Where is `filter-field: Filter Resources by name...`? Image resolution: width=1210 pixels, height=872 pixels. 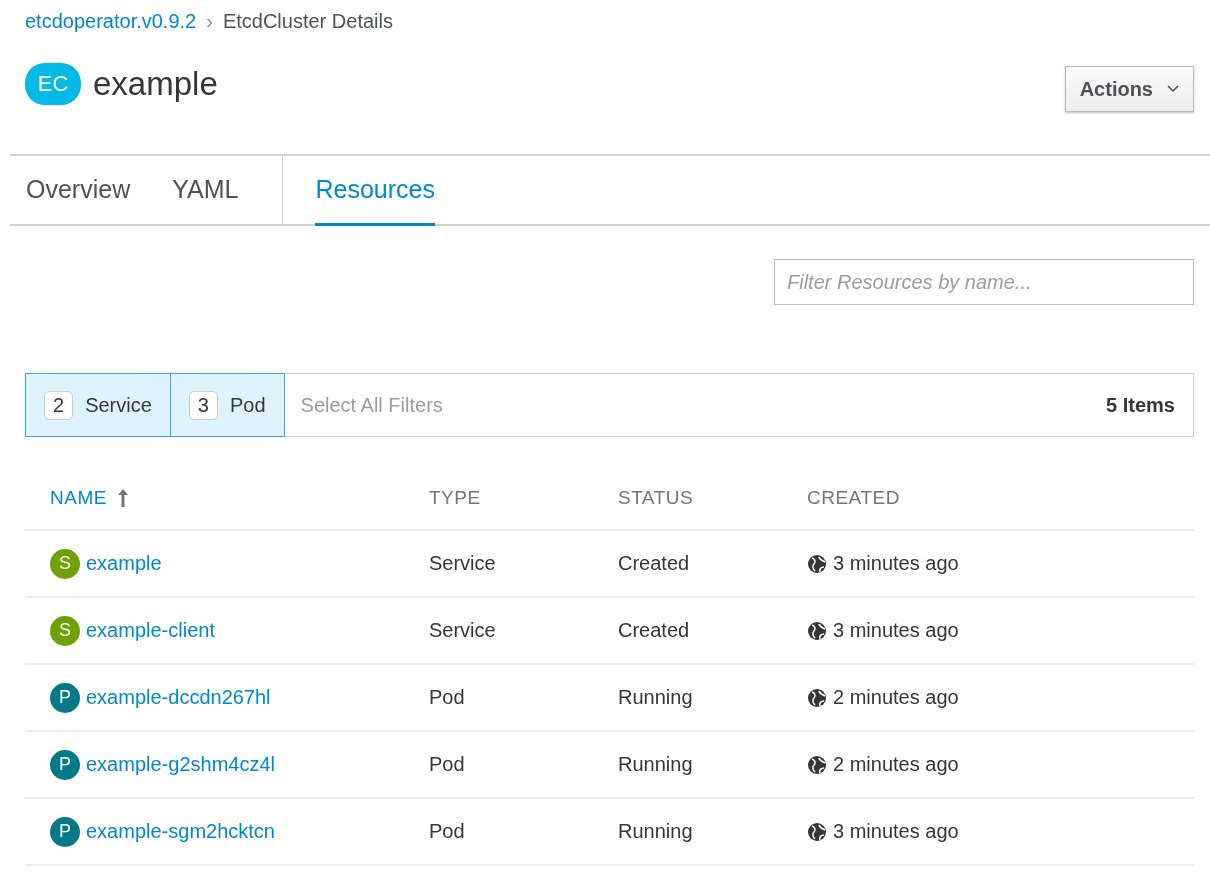
filter-field: Filter Resources by name... is located at coordinates (984, 282).